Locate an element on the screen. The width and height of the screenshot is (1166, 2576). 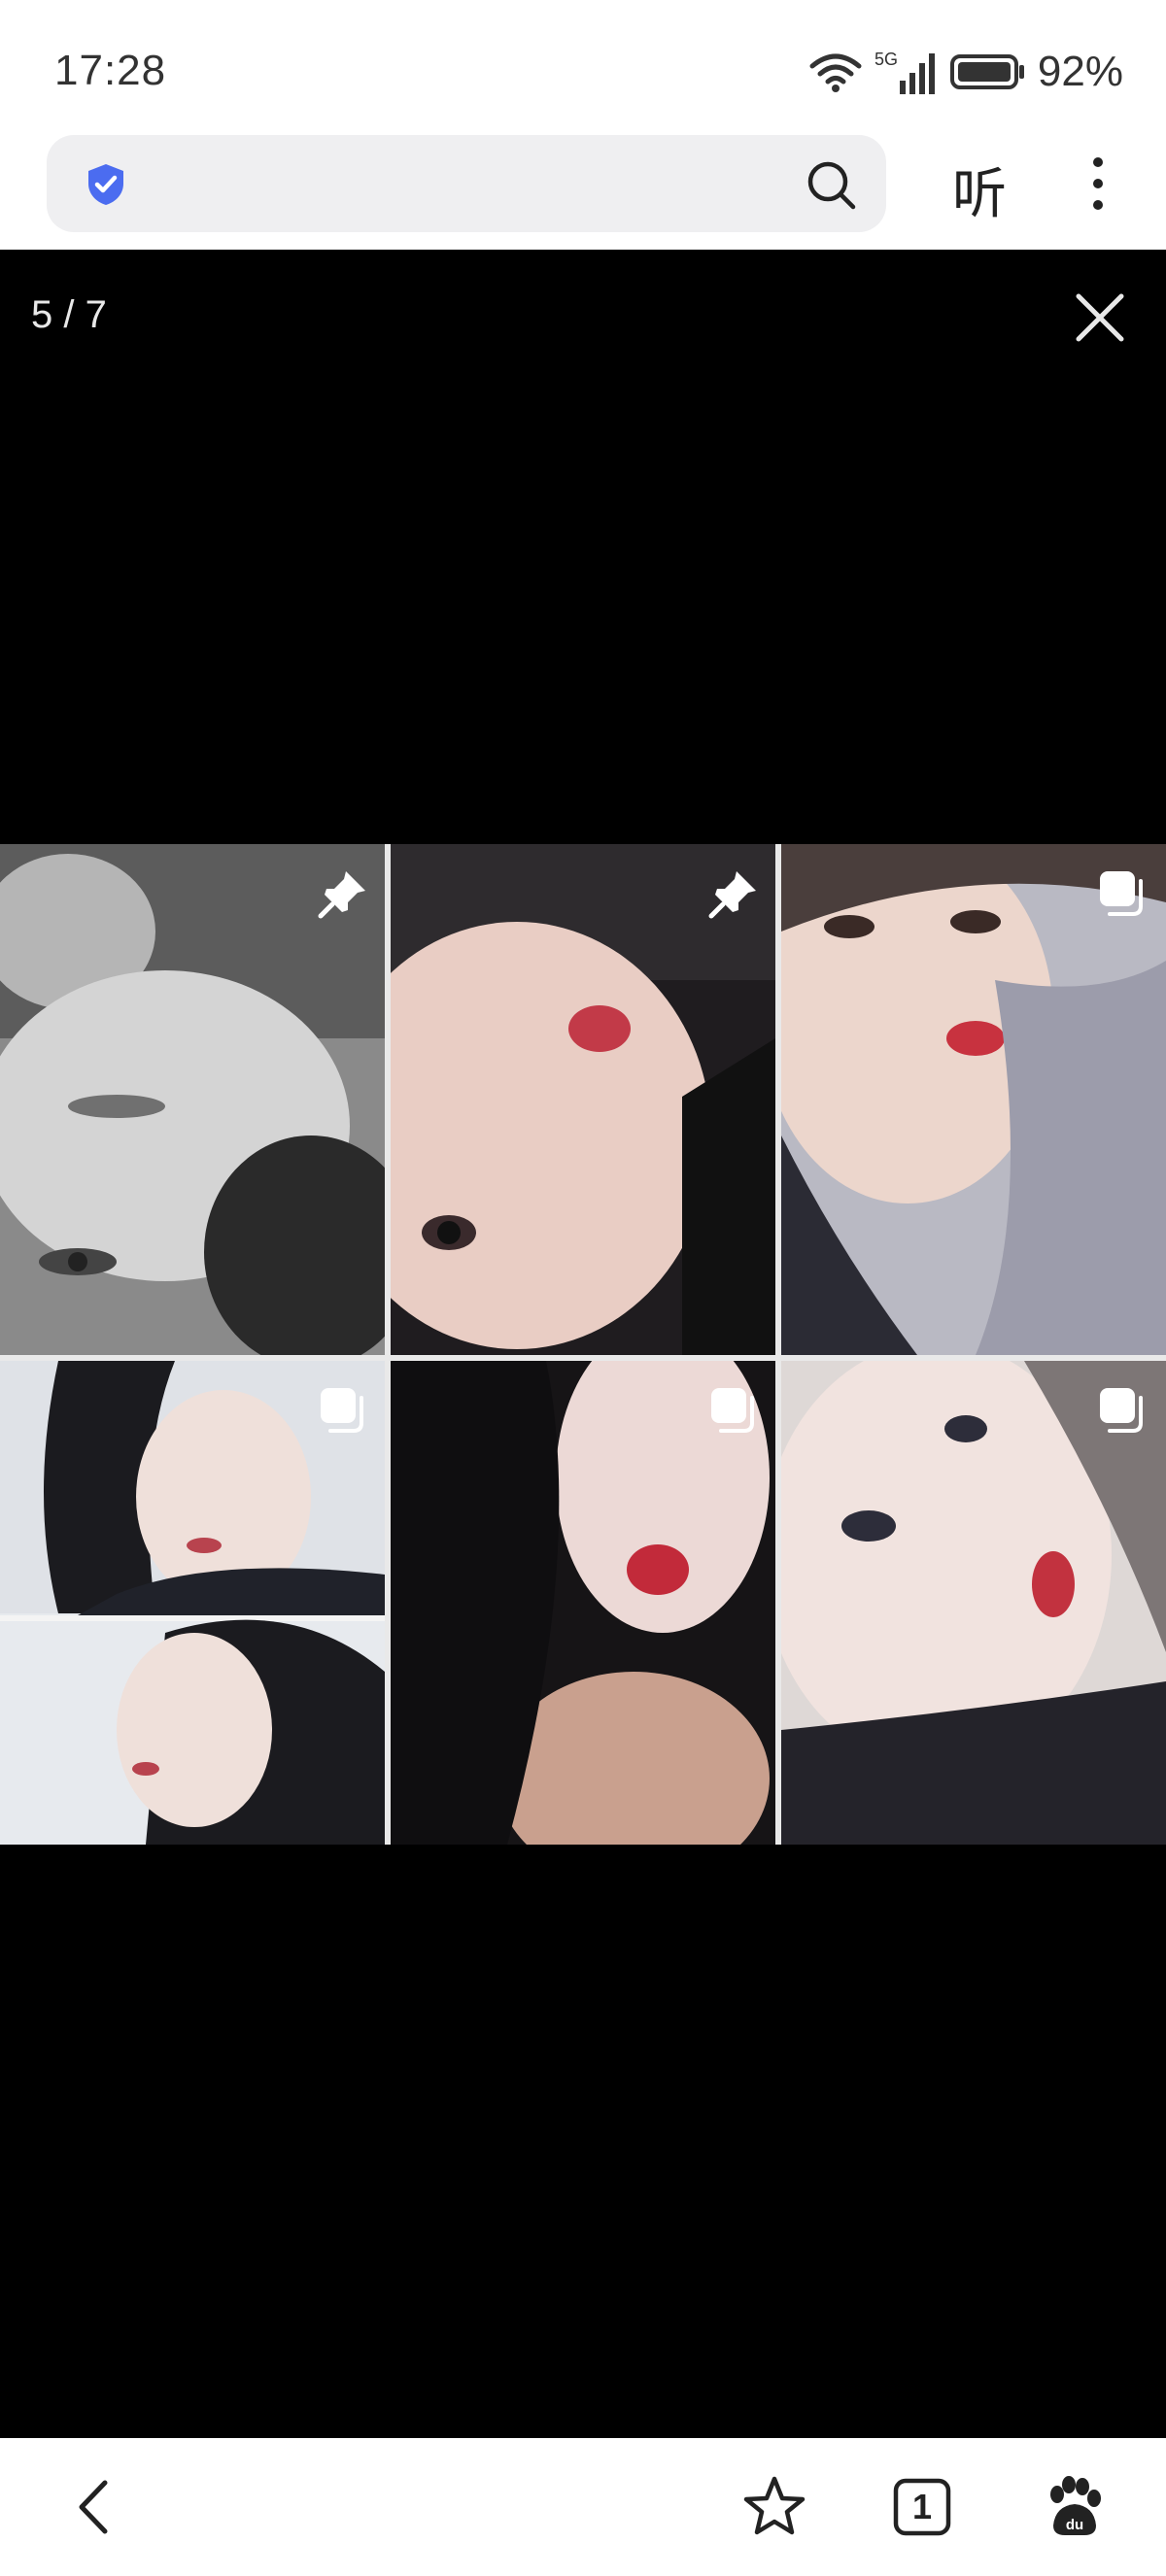
battery-percent: 92% is located at coordinates (1080, 71).